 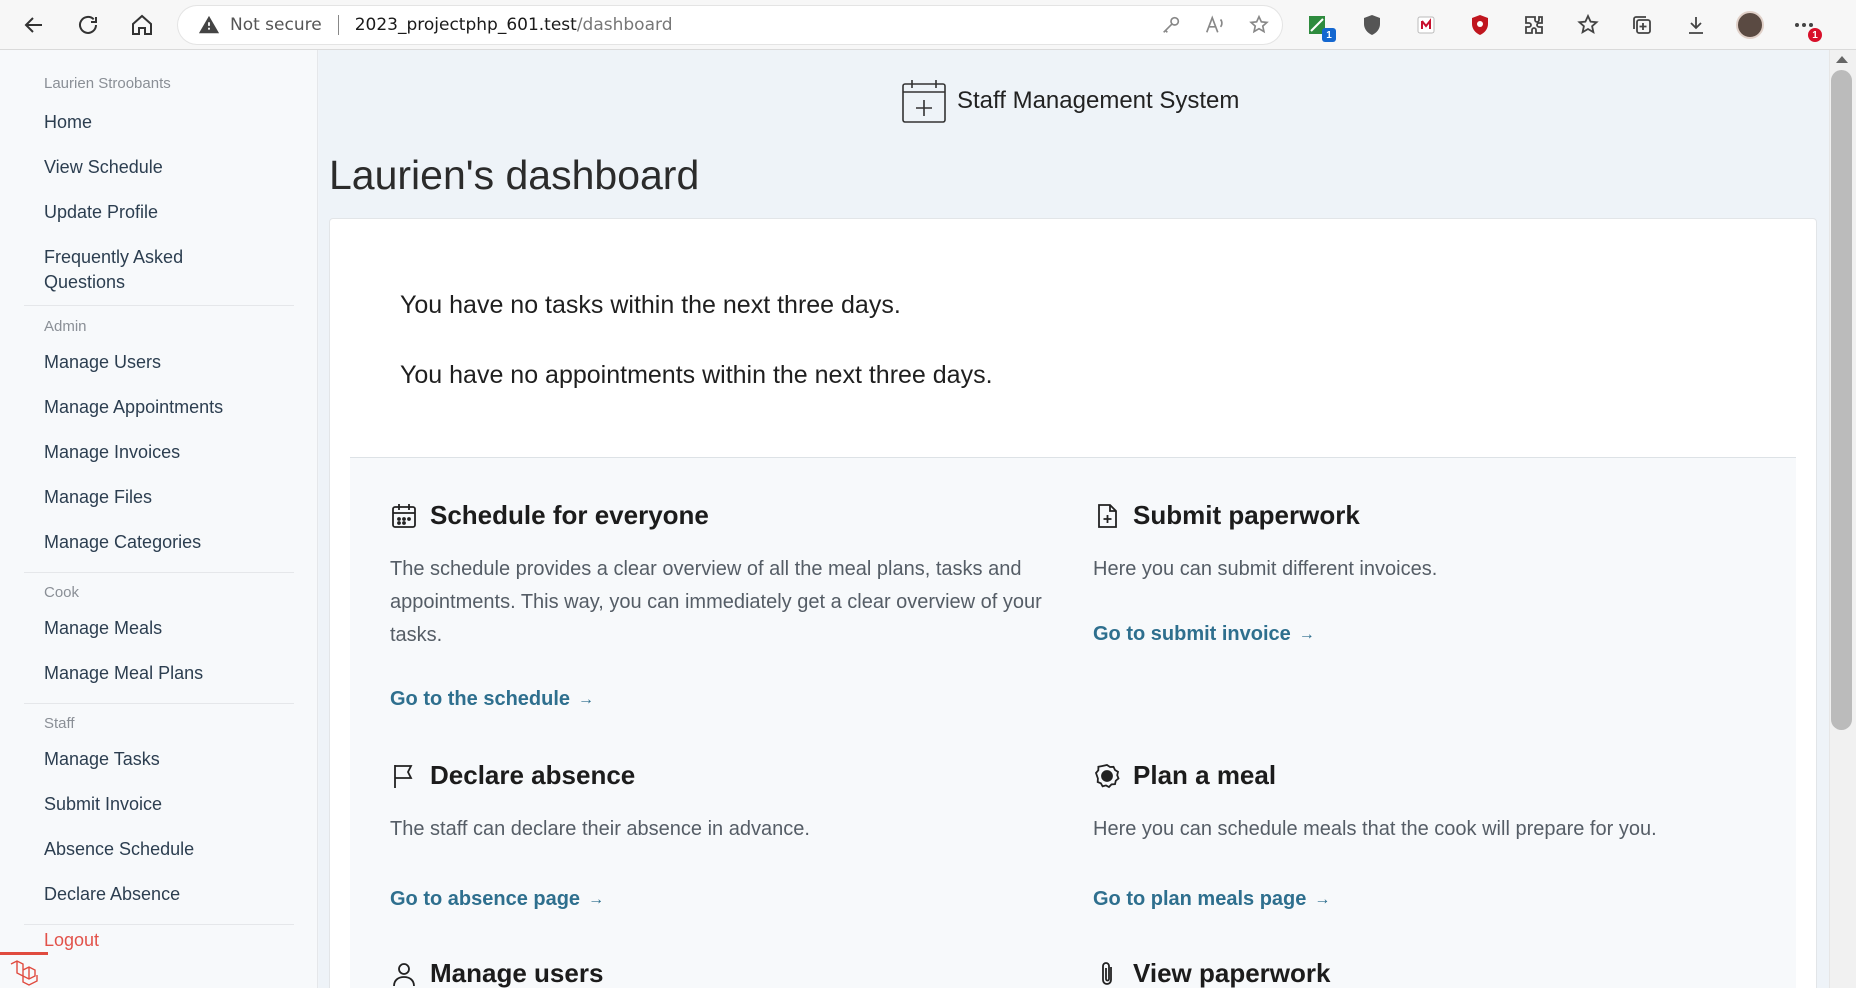 I want to click on extension-shield, so click(x=1372, y=25).